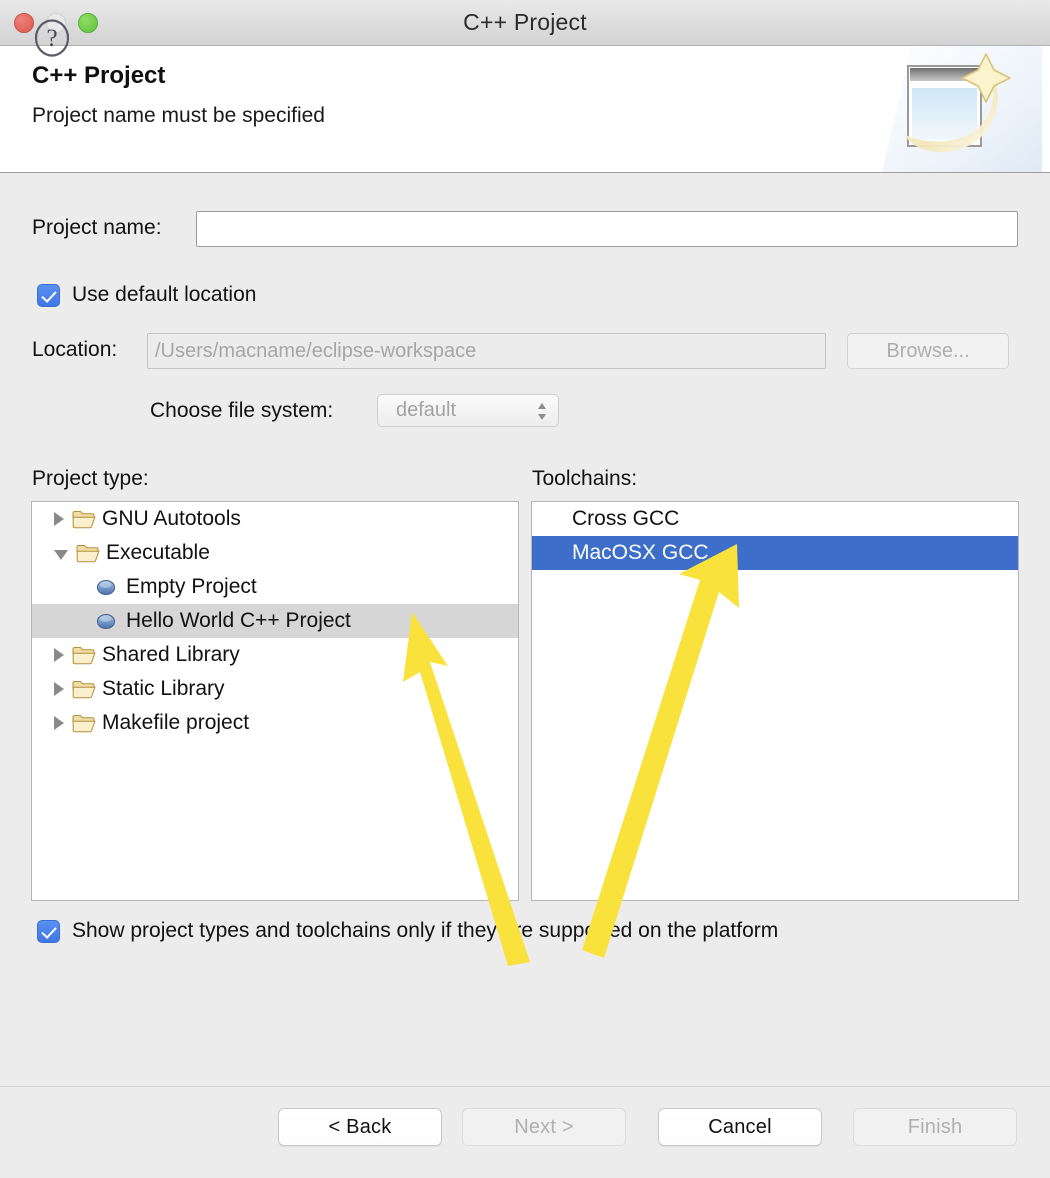 The image size is (1050, 1178). Describe the element at coordinates (171, 654) in the screenshot. I see `tree-row-label: Shared Library` at that location.